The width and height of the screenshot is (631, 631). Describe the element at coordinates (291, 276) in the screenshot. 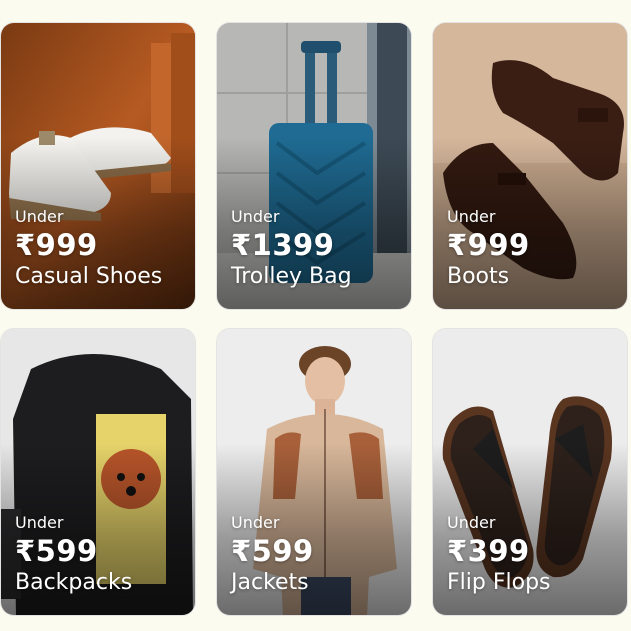

I see `offer-category: Trolley Bag` at that location.